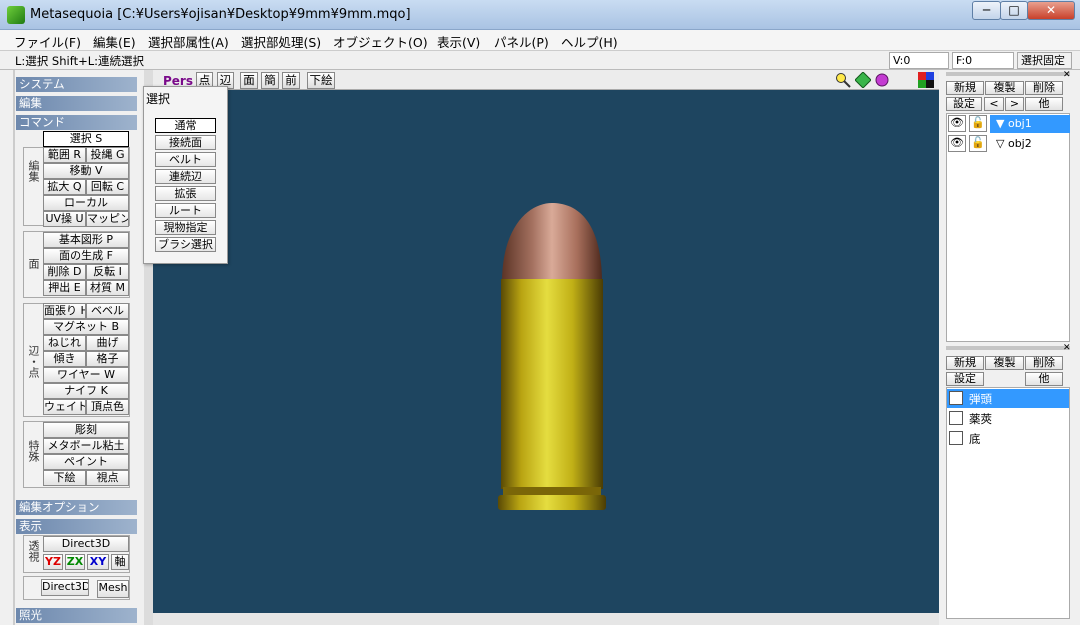 The image size is (1080, 625). I want to click on menu-1: ファイル(F), so click(47, 41).